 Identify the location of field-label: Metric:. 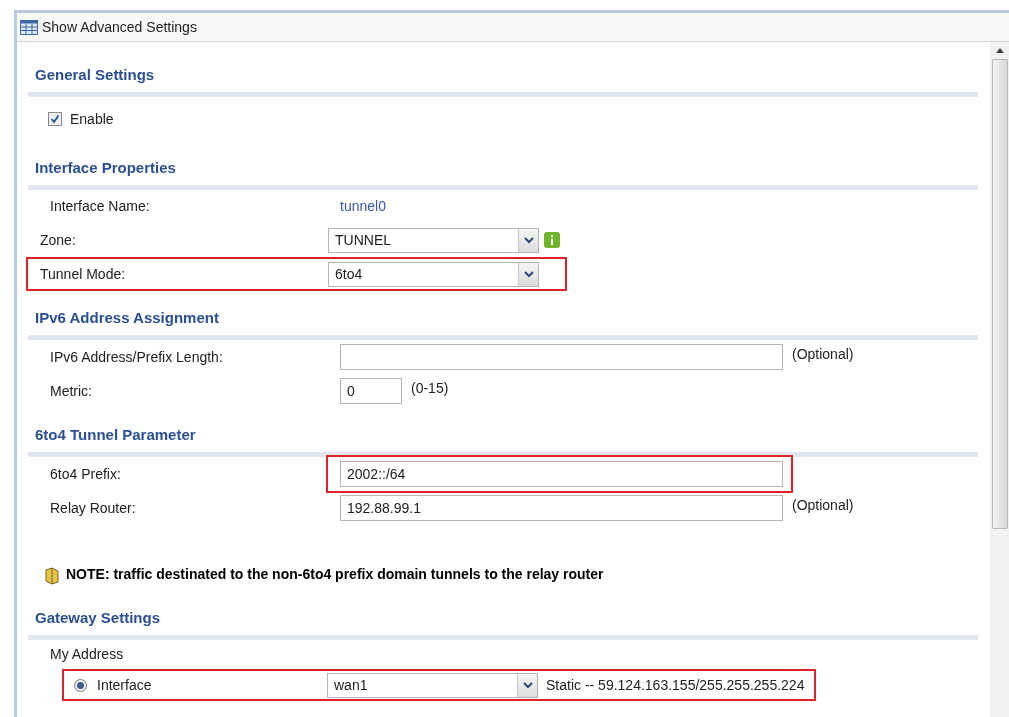
(71, 391).